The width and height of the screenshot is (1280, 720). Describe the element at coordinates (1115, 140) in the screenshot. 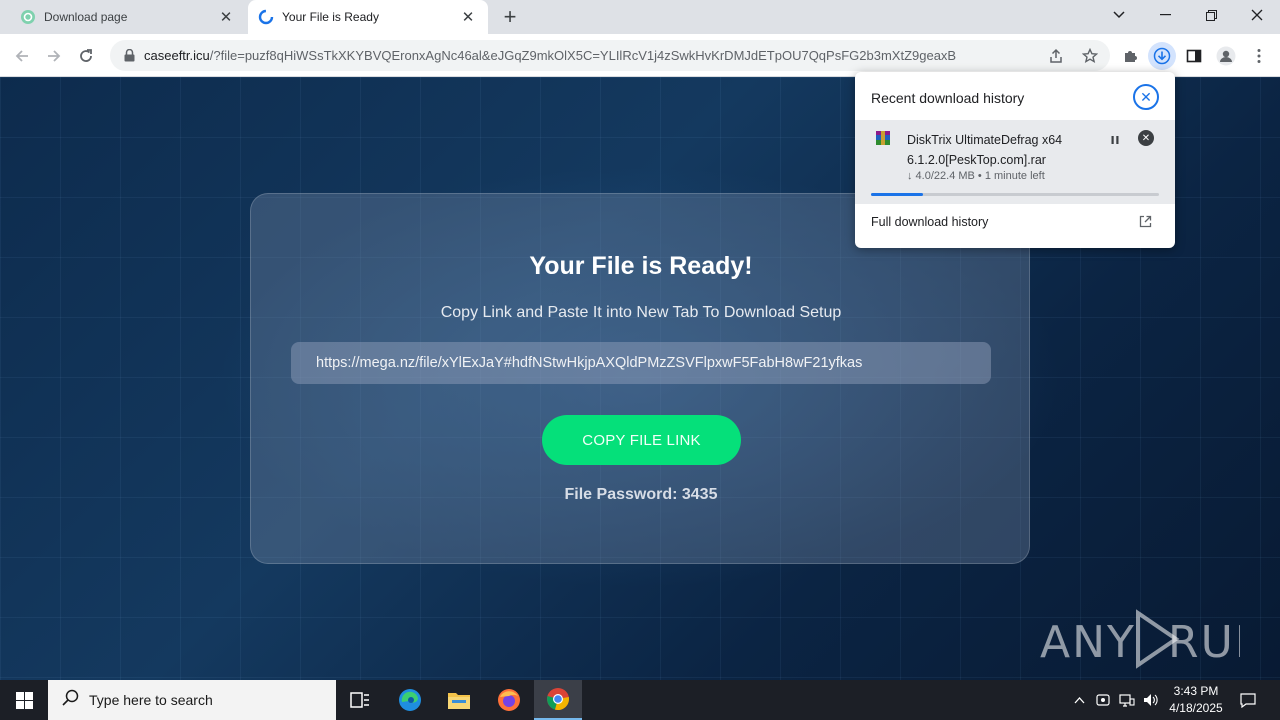

I see `pause-icon` at that location.